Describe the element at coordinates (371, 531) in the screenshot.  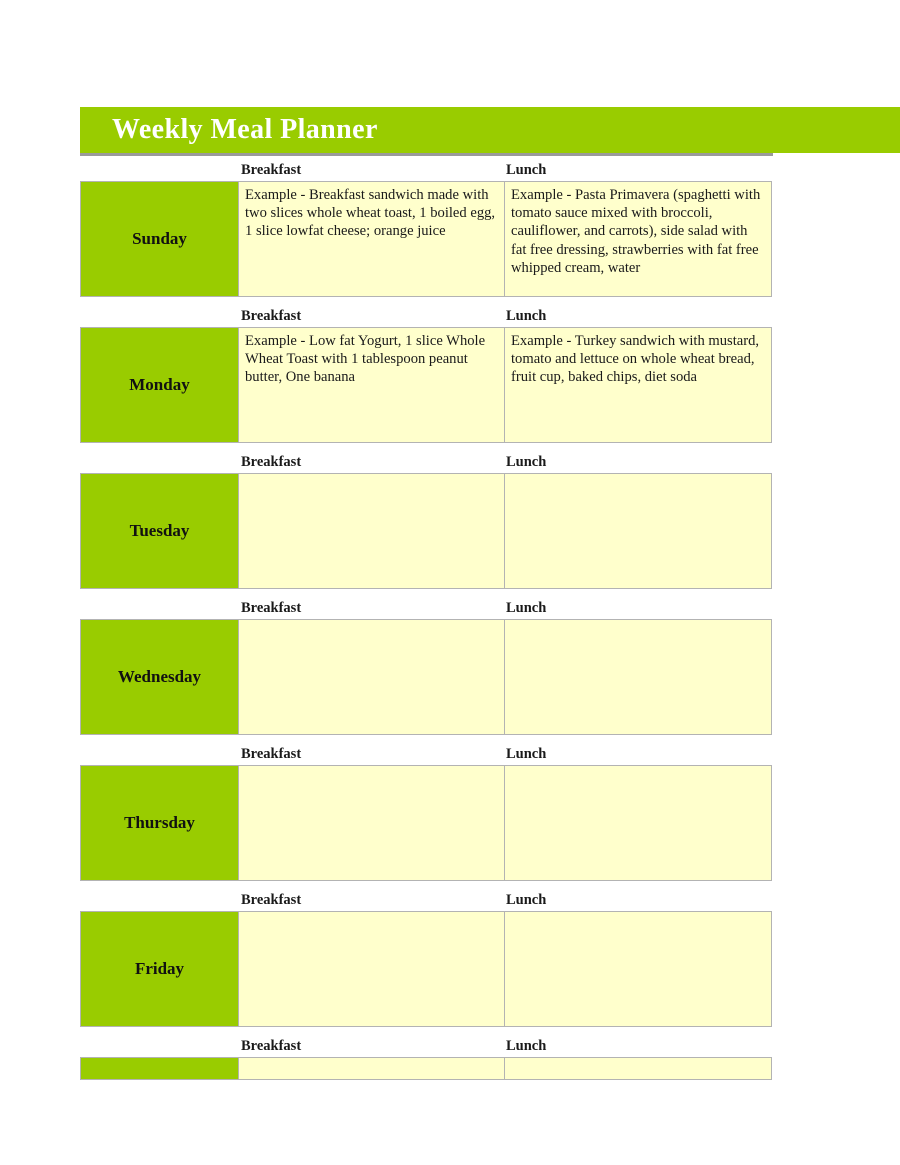
I see `breakfast-cell-tuesday` at that location.